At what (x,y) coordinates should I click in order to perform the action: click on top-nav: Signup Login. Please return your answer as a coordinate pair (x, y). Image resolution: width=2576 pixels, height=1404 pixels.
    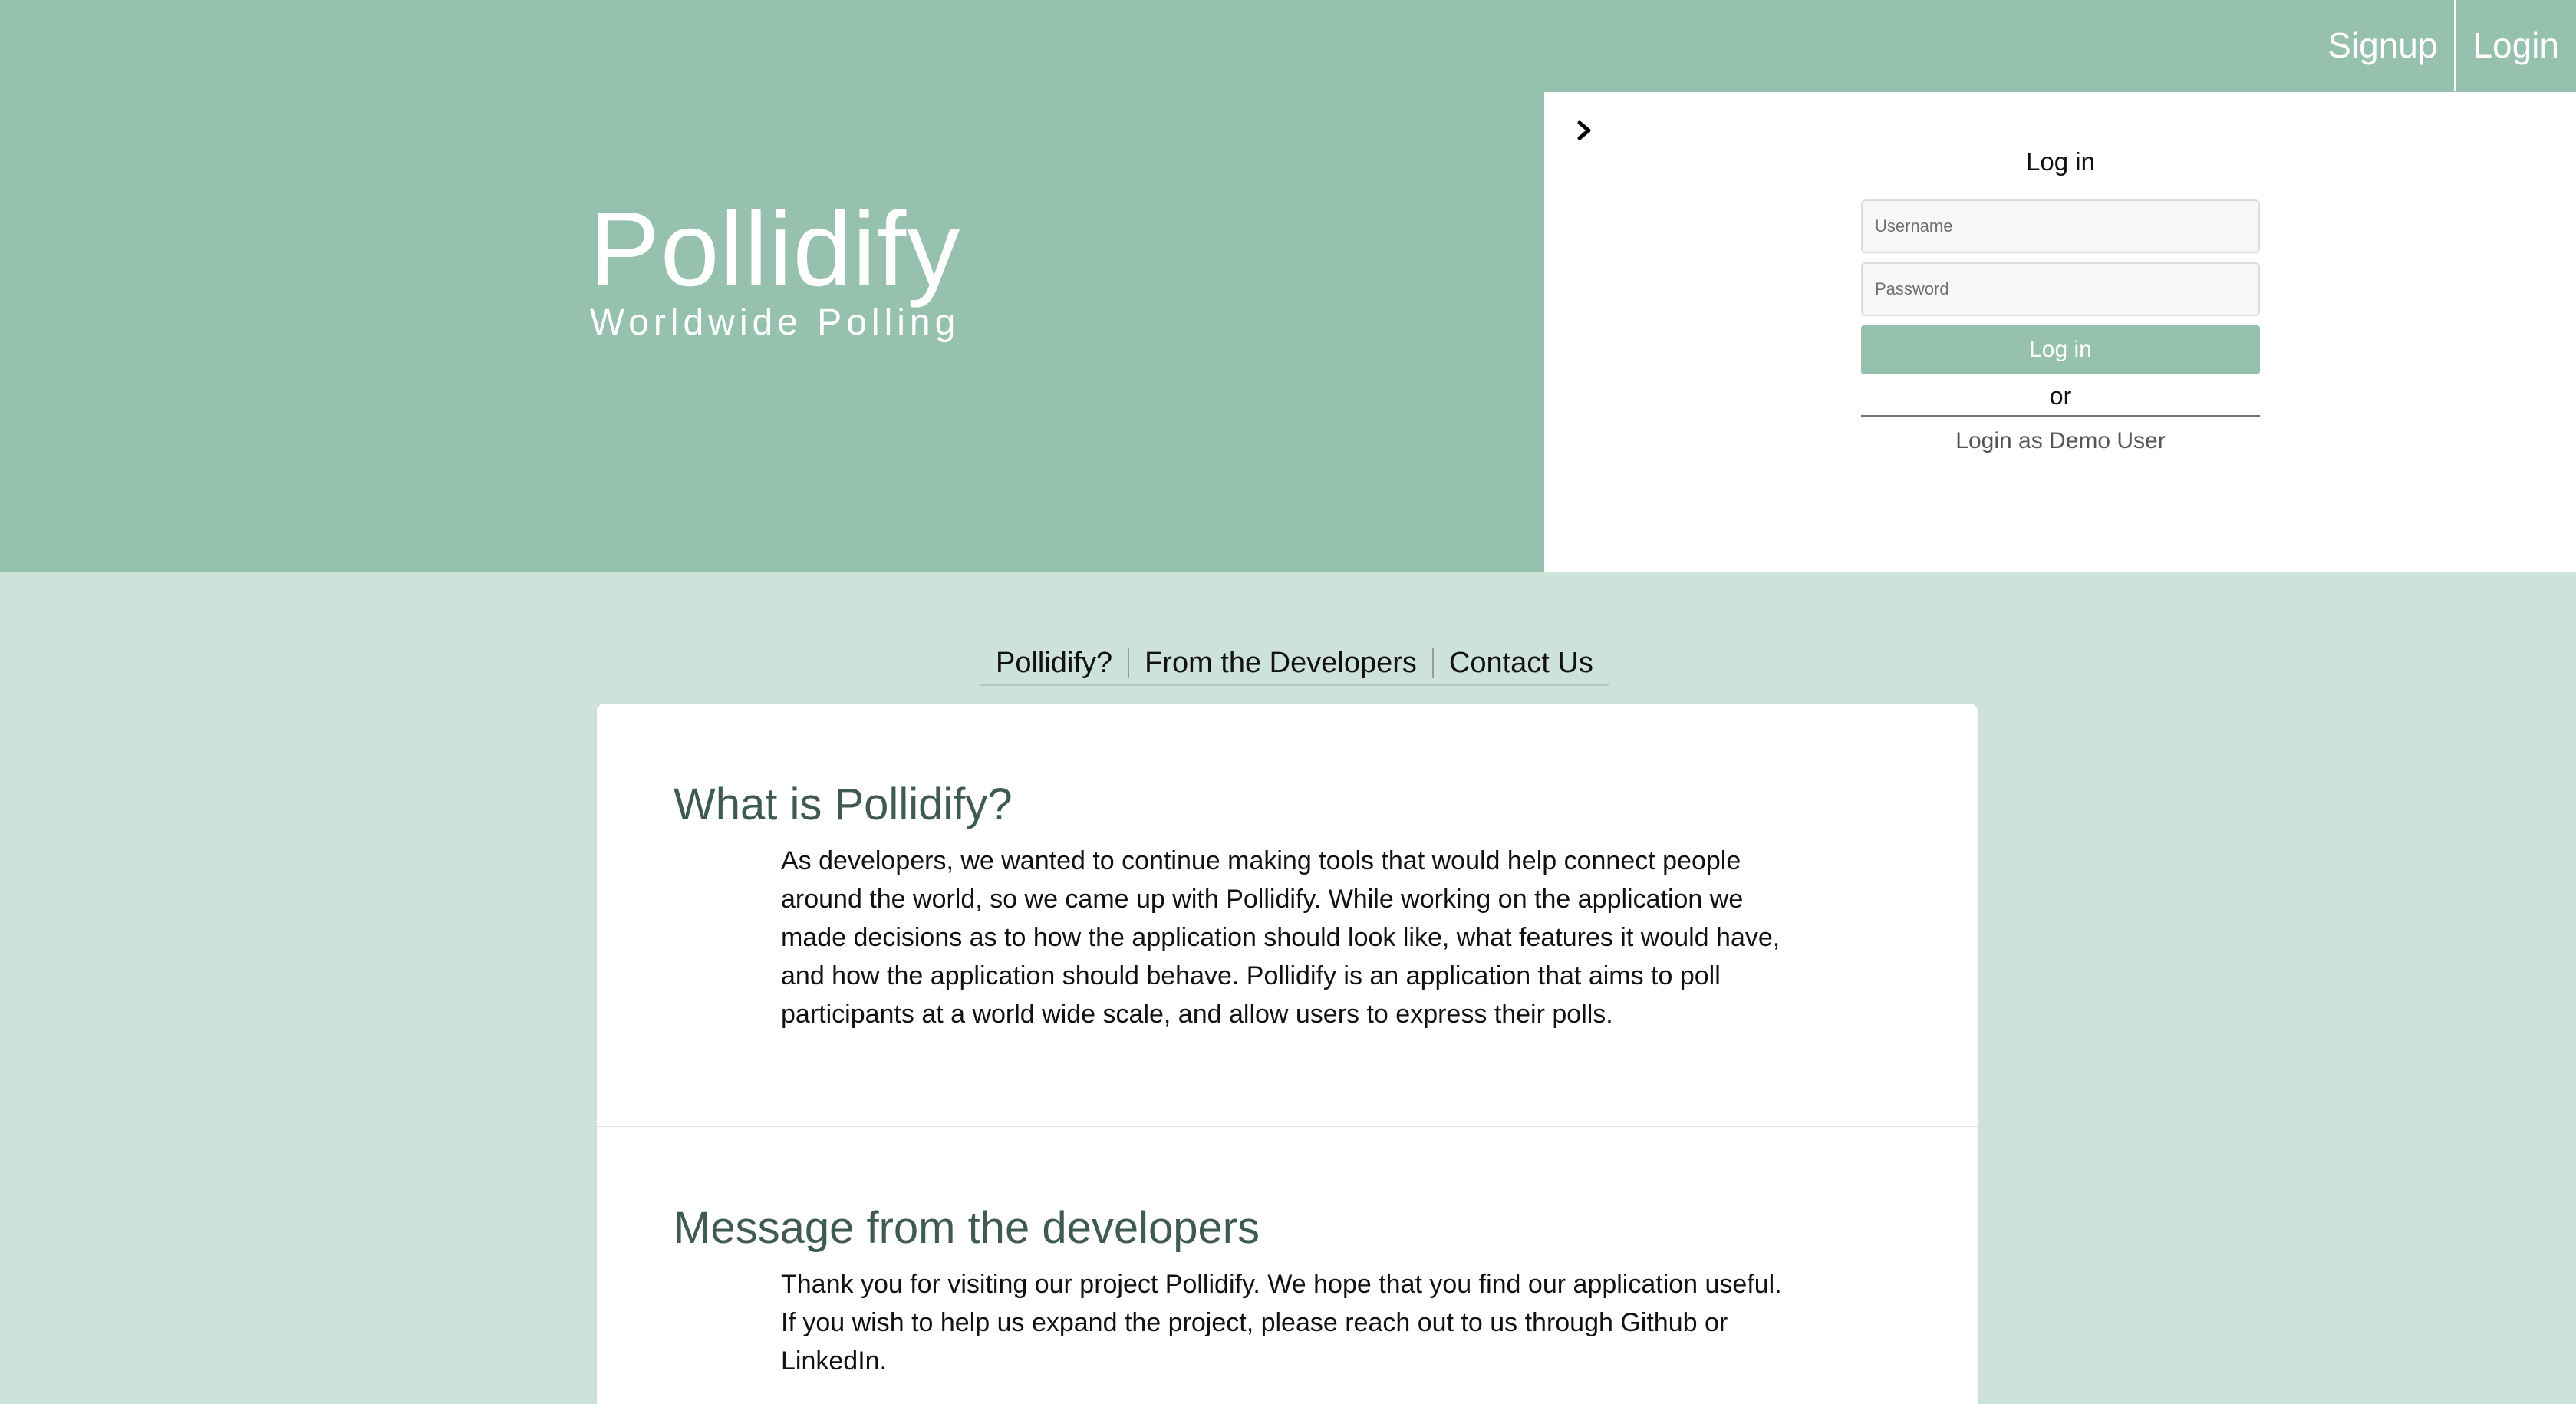
    Looking at the image, I should click on (2443, 45).